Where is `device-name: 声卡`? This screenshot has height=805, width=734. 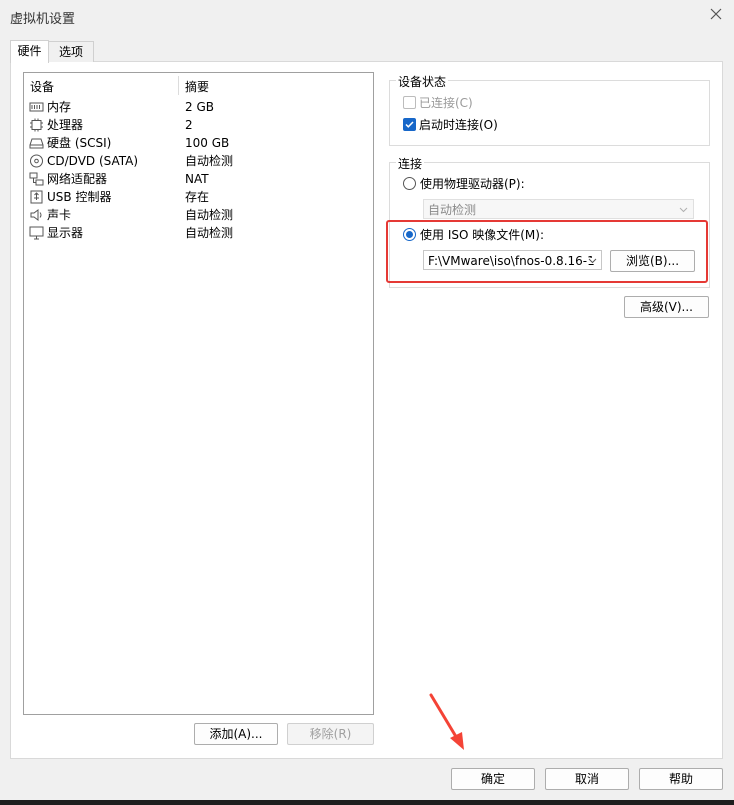
device-name: 声卡 is located at coordinates (59, 215).